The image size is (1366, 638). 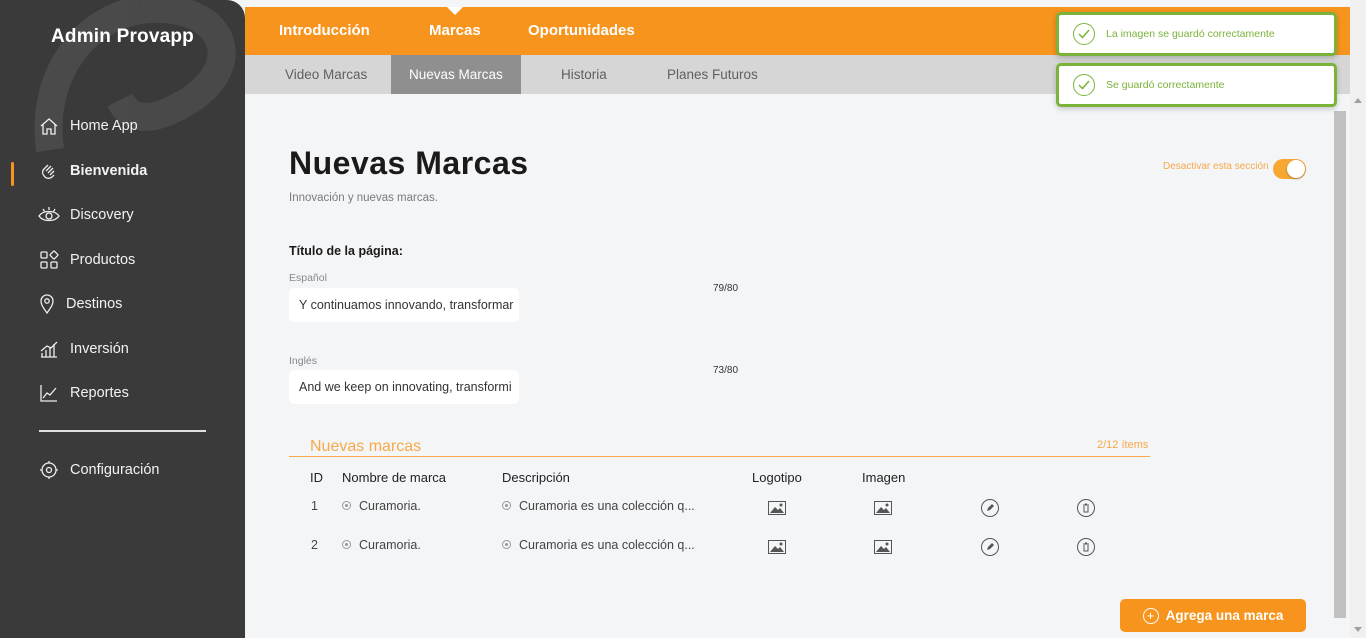 I want to click on column-header-description: Descripción, so click(x=536, y=477).